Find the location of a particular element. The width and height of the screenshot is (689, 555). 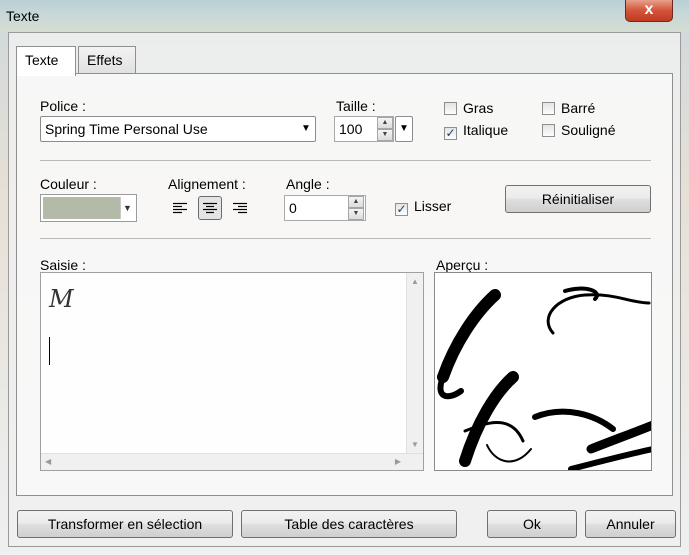

size-spin: ▲ ▼ is located at coordinates (385, 129).